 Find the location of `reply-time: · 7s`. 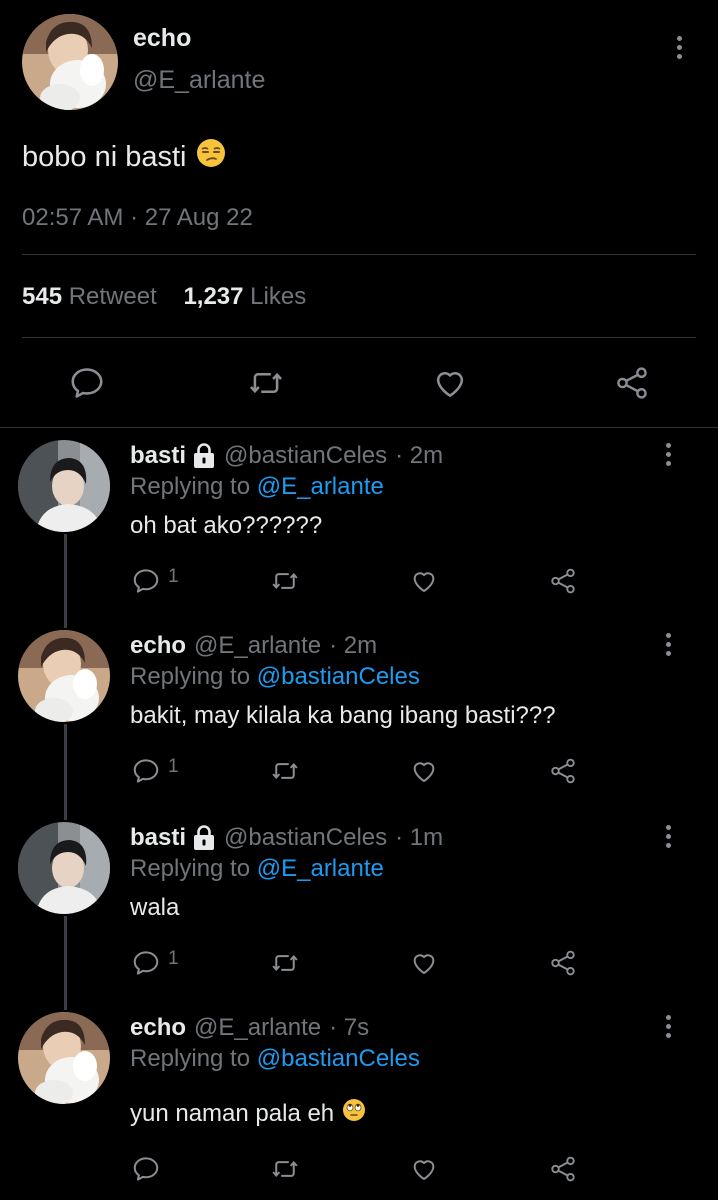

reply-time: · 7s is located at coordinates (349, 1027).